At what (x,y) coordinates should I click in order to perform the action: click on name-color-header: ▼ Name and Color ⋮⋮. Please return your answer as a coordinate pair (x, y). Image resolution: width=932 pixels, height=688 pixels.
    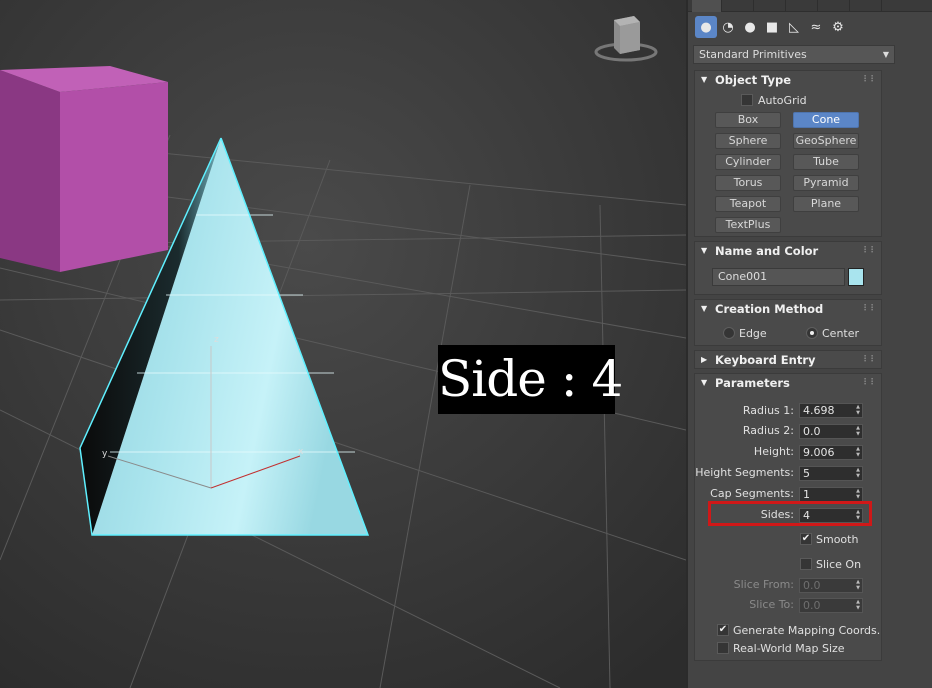
    Looking at the image, I should click on (788, 251).